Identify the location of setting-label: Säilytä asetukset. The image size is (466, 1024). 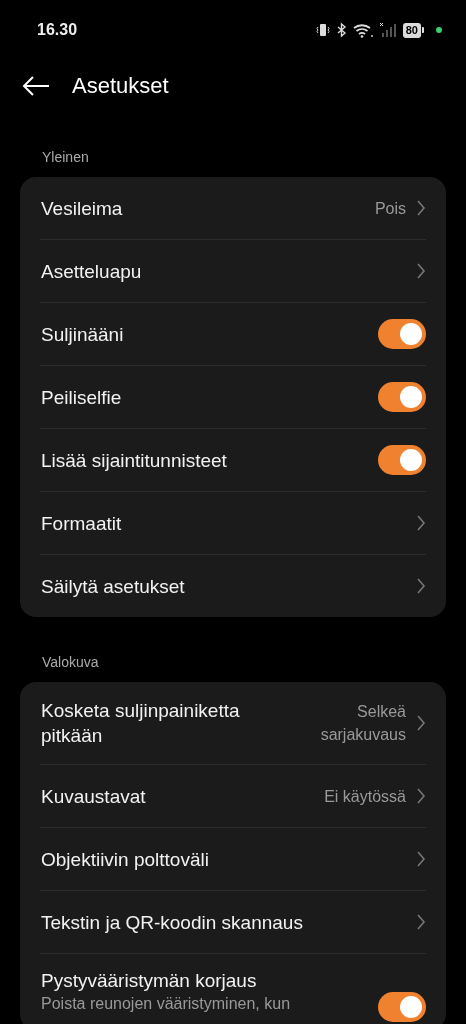
(223, 586).